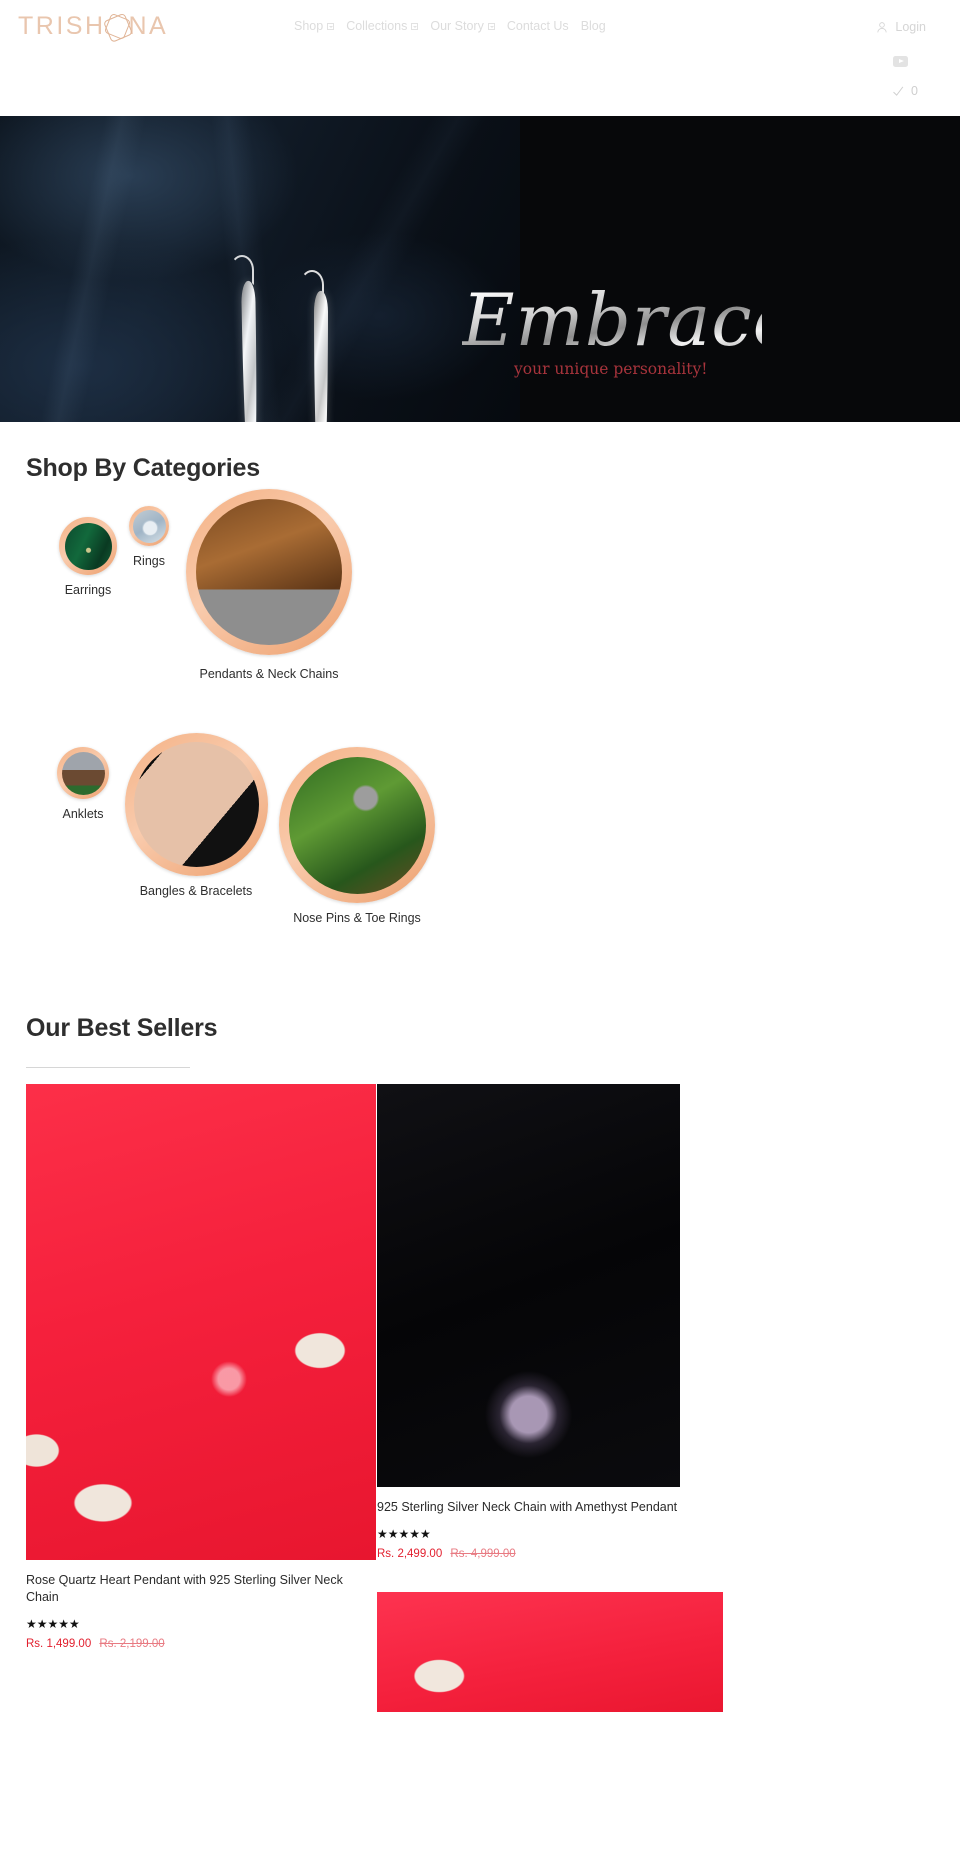  I want to click on nav-item-blog: Blog, so click(593, 26).